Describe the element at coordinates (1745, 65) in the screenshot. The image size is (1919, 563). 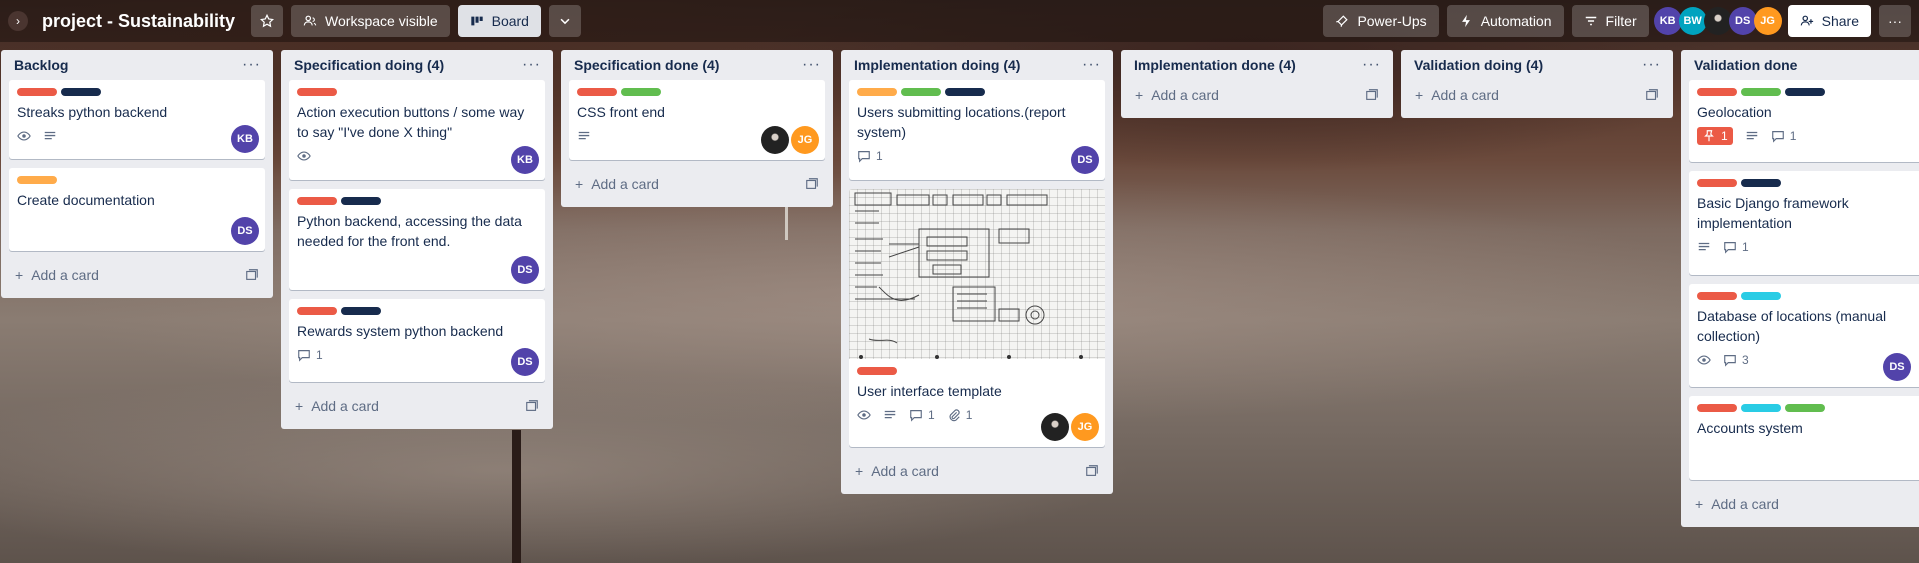
I see `list-title: Validation done` at that location.